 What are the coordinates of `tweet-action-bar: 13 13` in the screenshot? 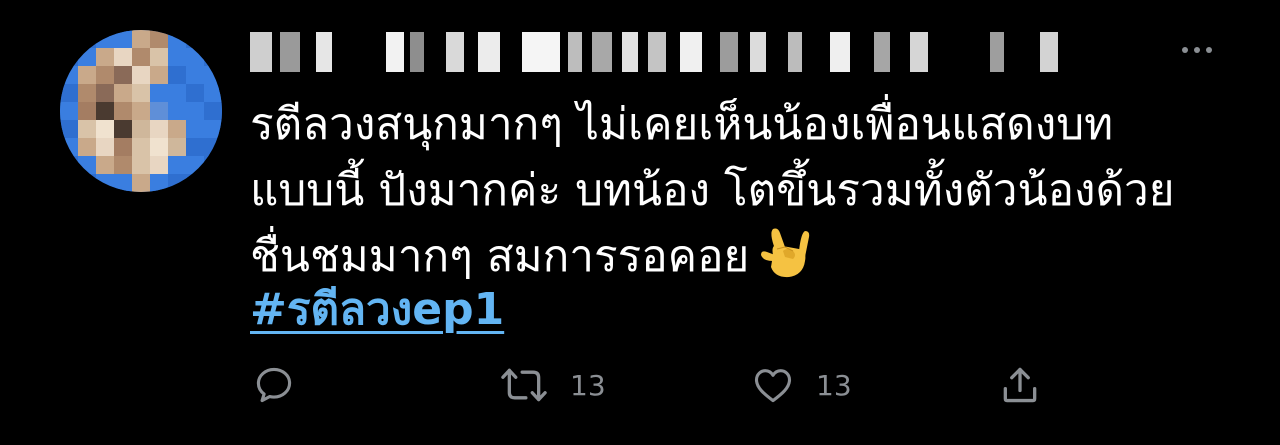 It's located at (660, 385).